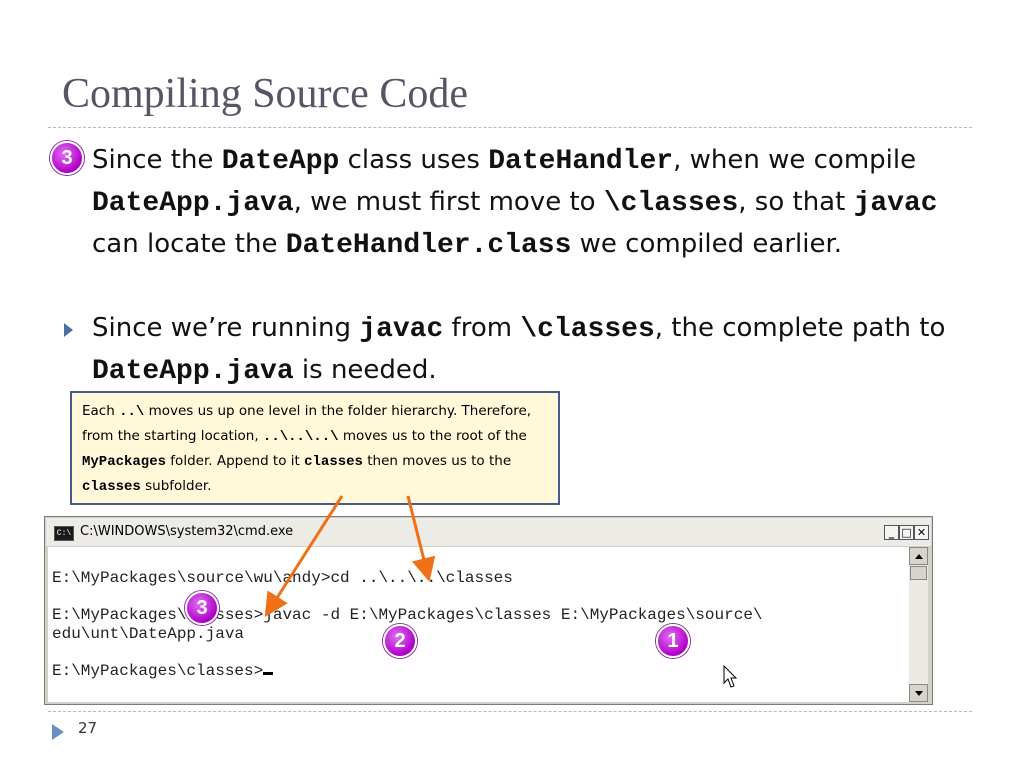  What do you see at coordinates (365, 370) in the screenshot?
I see `text: is needed.` at bounding box center [365, 370].